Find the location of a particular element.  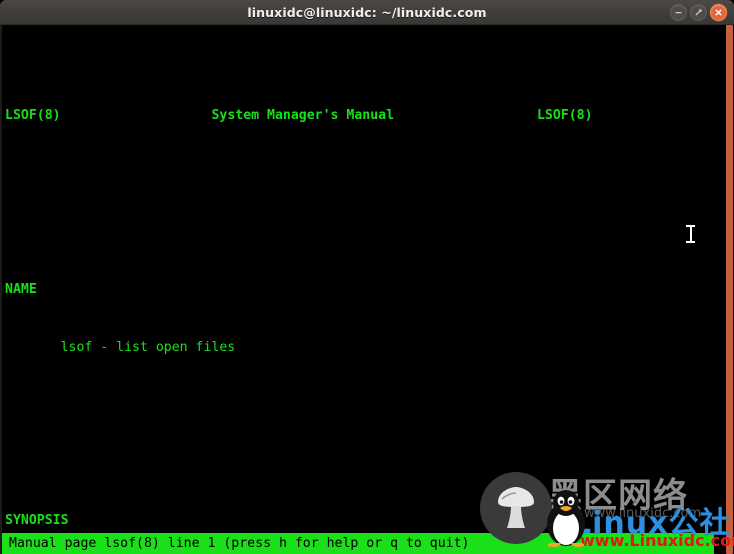

man-header-right: LSOF(8) is located at coordinates (564, 116).